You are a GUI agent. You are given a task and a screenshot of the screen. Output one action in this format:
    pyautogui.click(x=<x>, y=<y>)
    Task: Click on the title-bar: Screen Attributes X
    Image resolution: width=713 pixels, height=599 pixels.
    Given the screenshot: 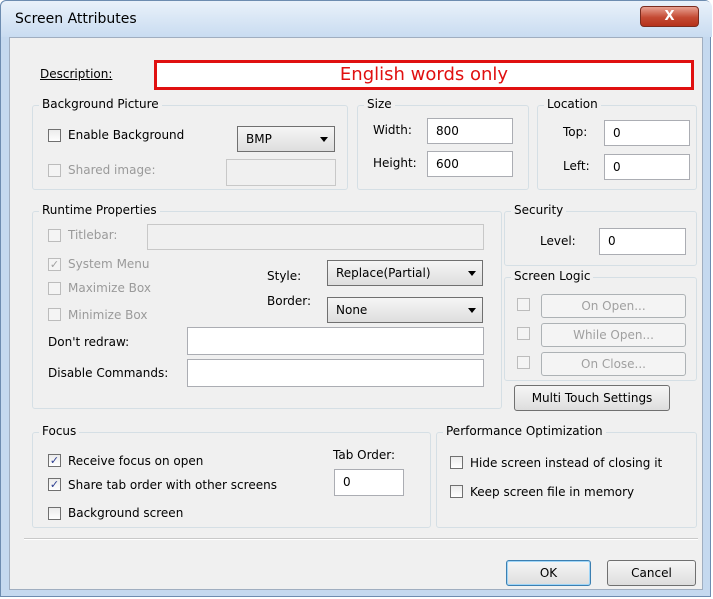 What is the action you would take?
    pyautogui.click(x=356, y=19)
    